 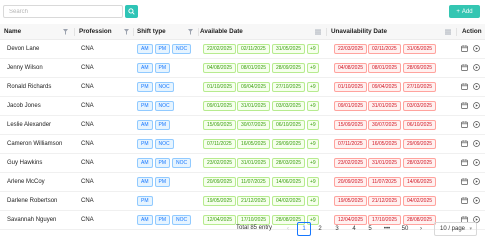 I want to click on add-button: + Add, so click(x=464, y=11).